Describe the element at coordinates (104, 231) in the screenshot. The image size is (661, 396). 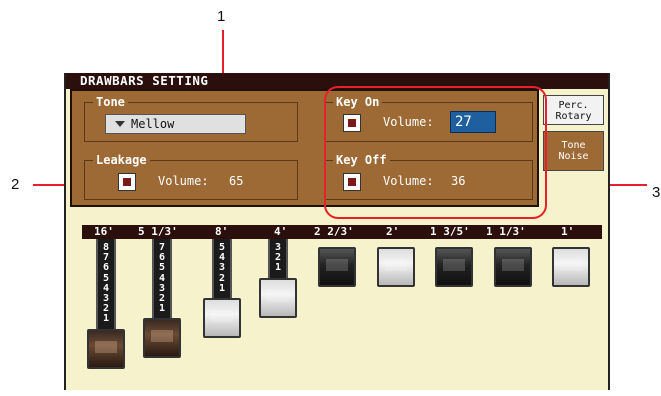
I see `footage-label: 16'` at that location.